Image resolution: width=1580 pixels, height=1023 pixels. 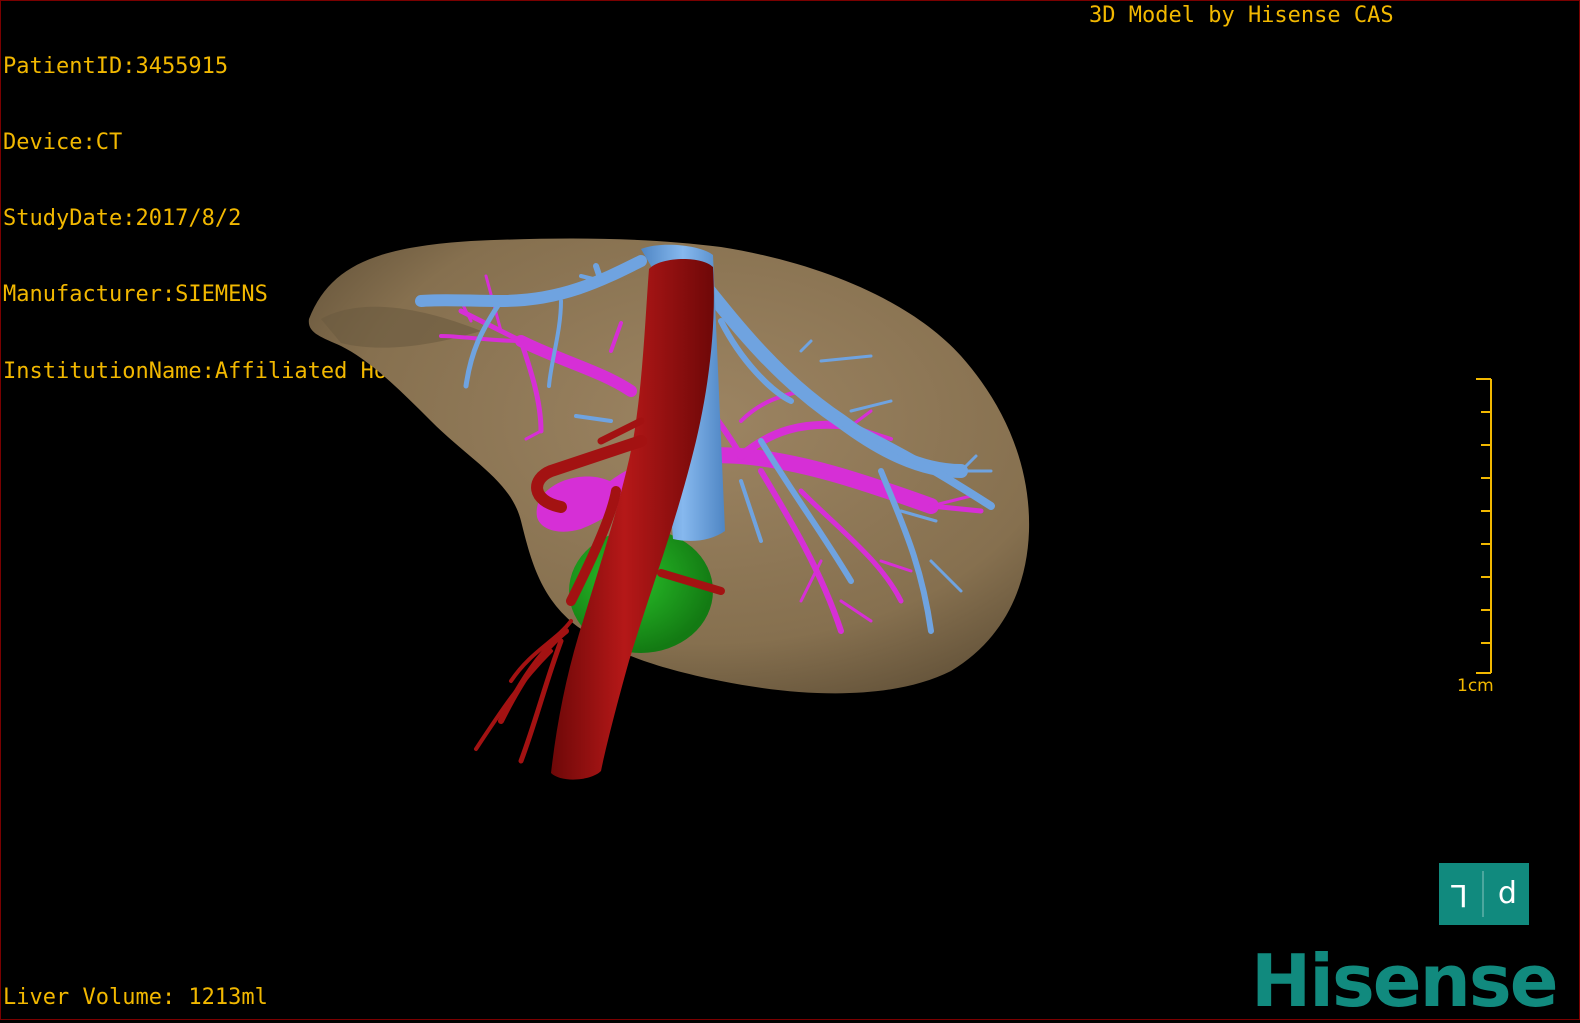 What do you see at coordinates (1405, 981) in the screenshot?
I see `hisense-logo: Hisense` at bounding box center [1405, 981].